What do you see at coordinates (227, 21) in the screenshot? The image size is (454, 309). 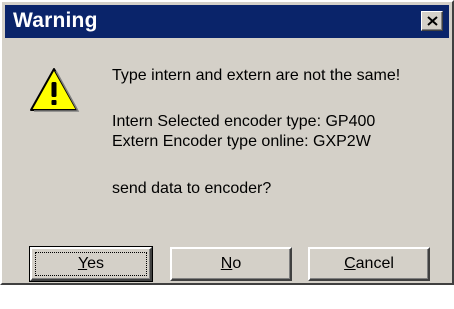 I see `title-bar: Warning` at bounding box center [227, 21].